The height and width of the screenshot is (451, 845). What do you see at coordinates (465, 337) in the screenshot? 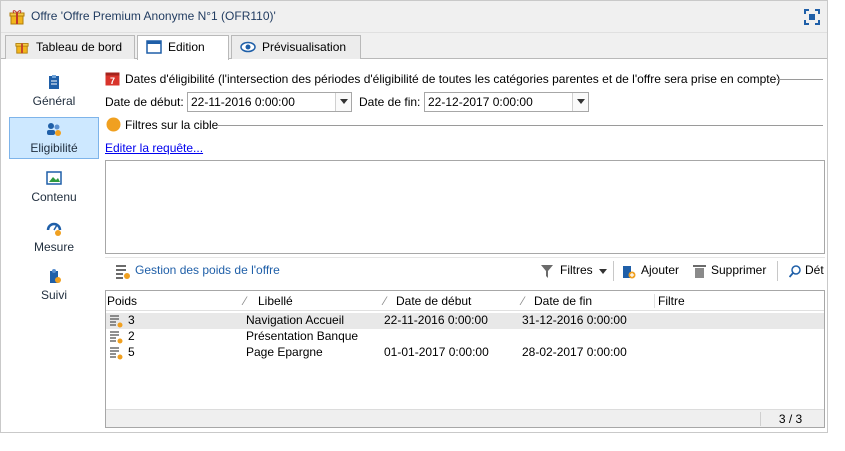
I see `table-row: 2 Présentation Banque` at bounding box center [465, 337].